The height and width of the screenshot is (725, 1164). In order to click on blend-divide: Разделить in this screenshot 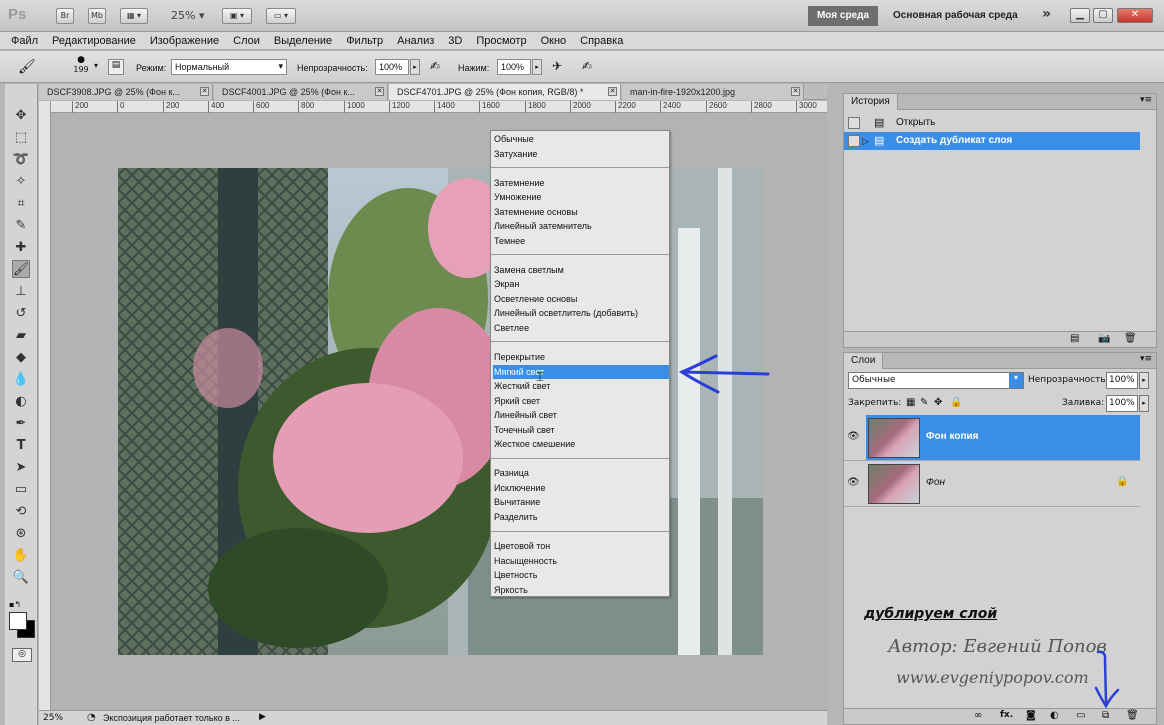, I will do `click(581, 517)`.